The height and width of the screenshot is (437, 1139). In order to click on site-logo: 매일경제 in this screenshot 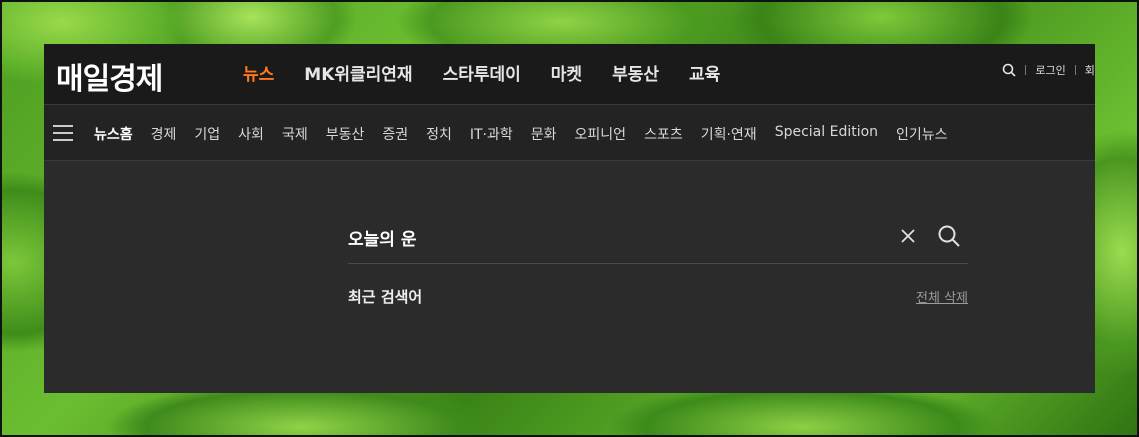, I will do `click(109, 76)`.